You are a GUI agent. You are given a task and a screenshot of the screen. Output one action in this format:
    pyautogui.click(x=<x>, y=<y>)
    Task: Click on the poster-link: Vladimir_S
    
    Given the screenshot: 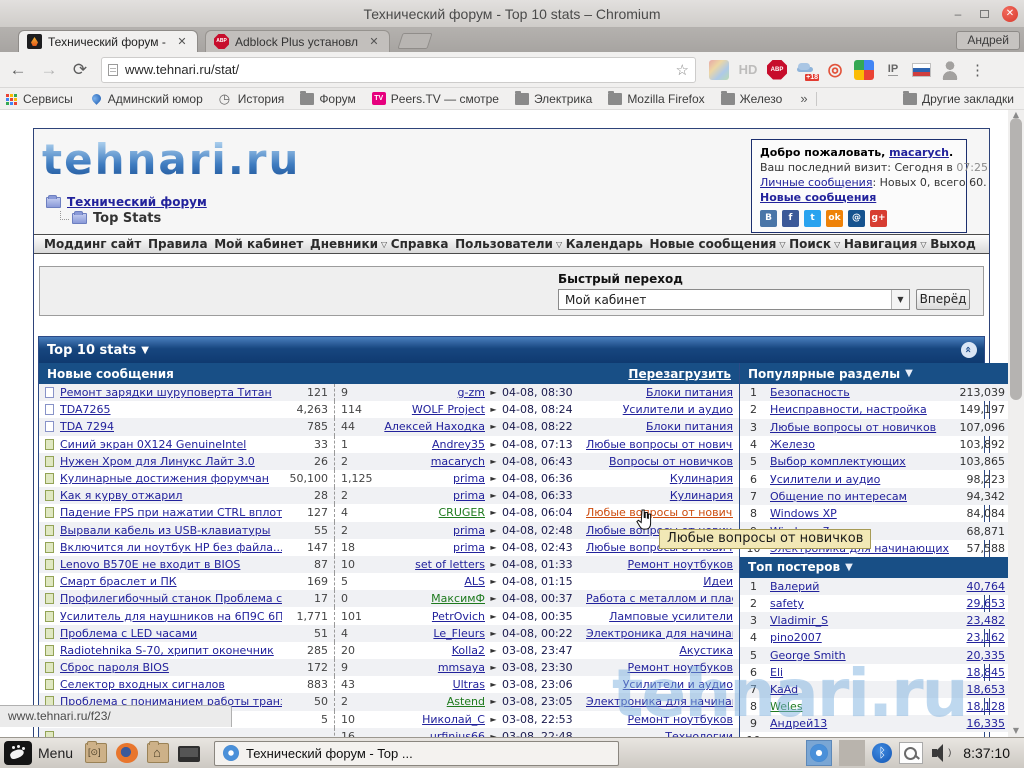 What is the action you would take?
    pyautogui.click(x=855, y=620)
    